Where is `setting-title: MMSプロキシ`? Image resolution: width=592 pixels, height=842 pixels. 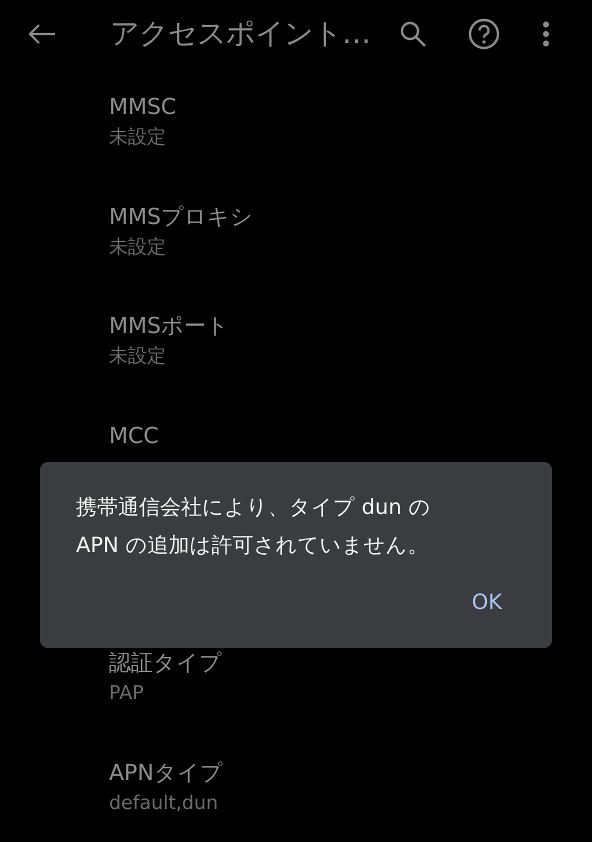
setting-title: MMSプロキシ is located at coordinates (181, 218).